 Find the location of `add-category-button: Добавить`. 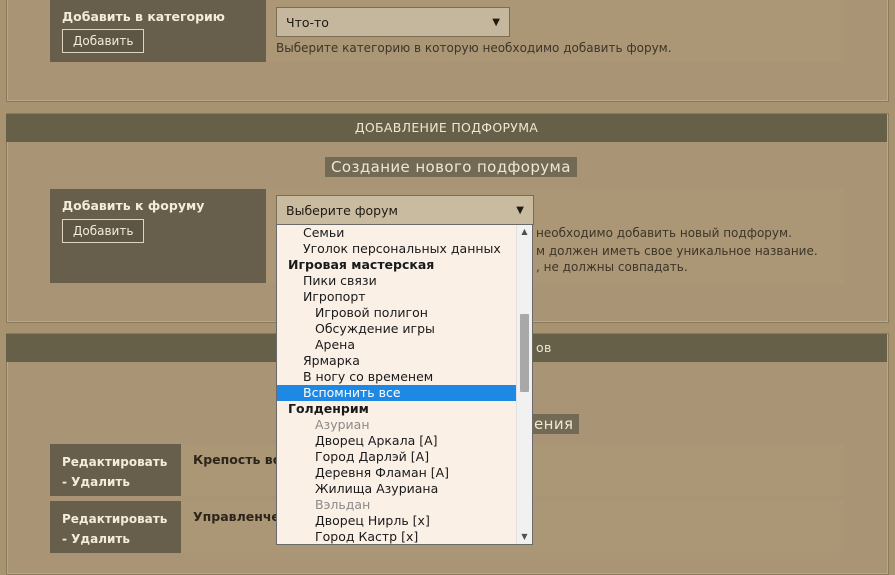

add-category-button: Добавить is located at coordinates (103, 41).